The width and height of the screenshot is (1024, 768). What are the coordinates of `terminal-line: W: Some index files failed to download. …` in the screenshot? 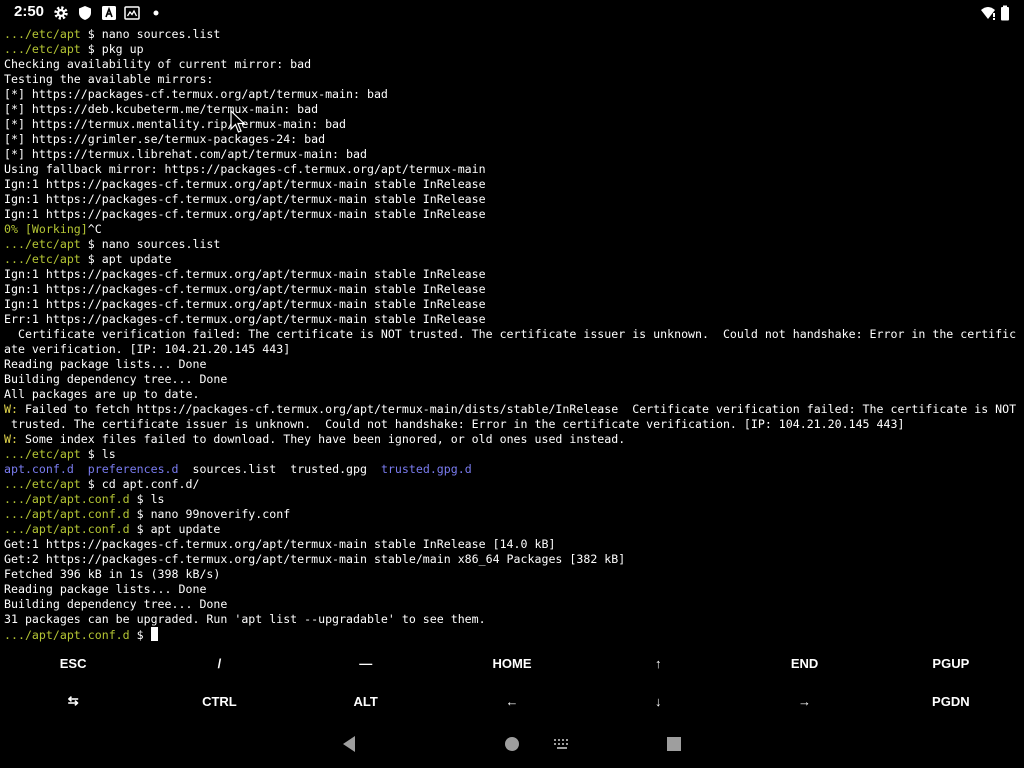 It's located at (513, 439).